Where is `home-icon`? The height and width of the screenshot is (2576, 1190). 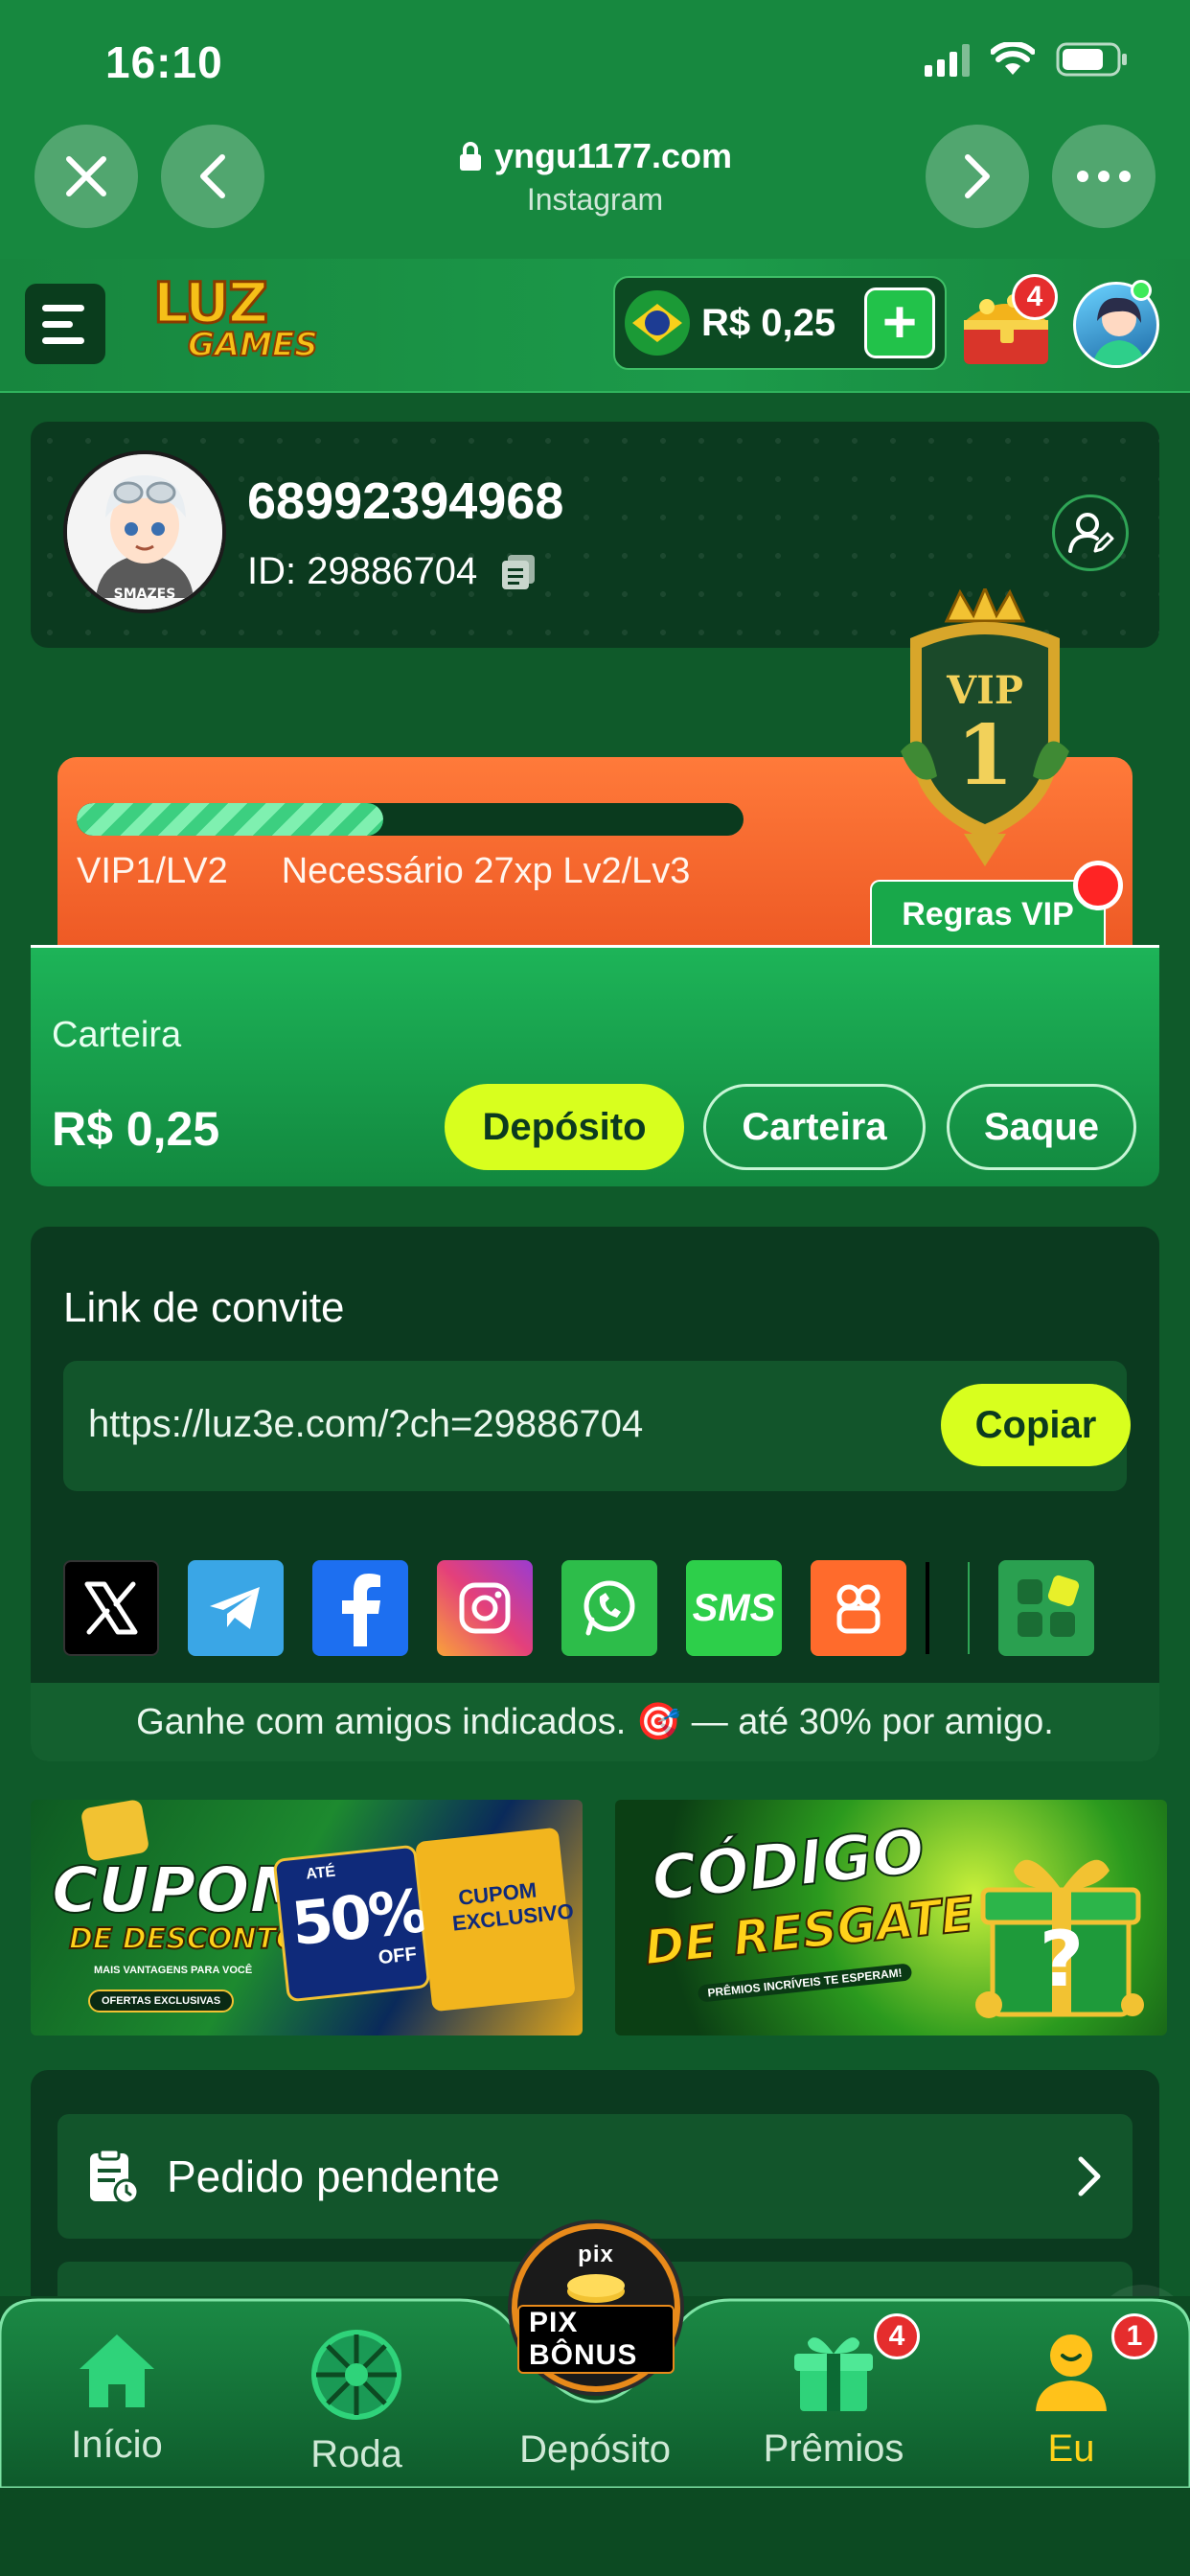
home-icon is located at coordinates (117, 2370).